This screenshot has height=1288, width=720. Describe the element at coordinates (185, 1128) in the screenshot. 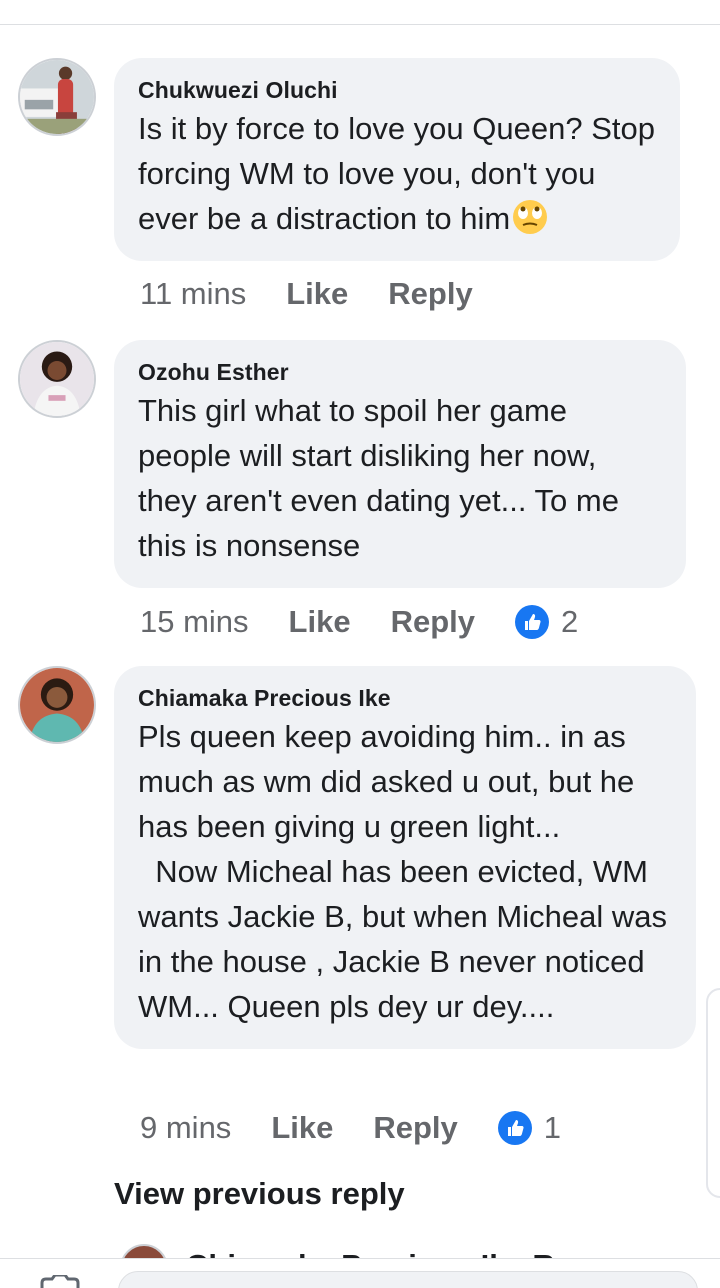

I see `comment-time: 9 mins` at that location.